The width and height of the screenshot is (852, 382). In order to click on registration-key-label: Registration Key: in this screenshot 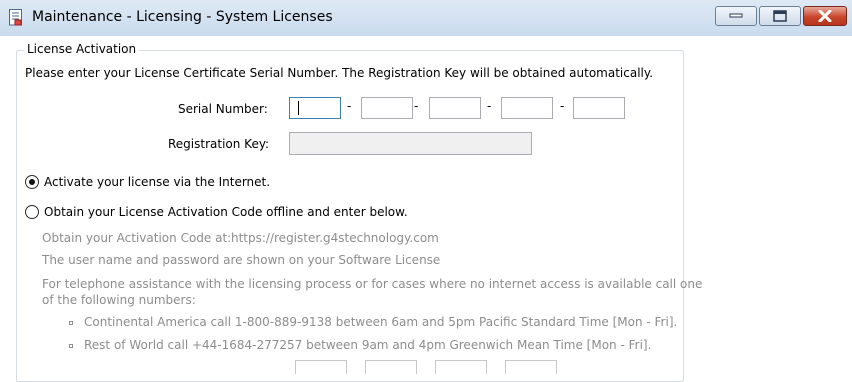, I will do `click(219, 144)`.